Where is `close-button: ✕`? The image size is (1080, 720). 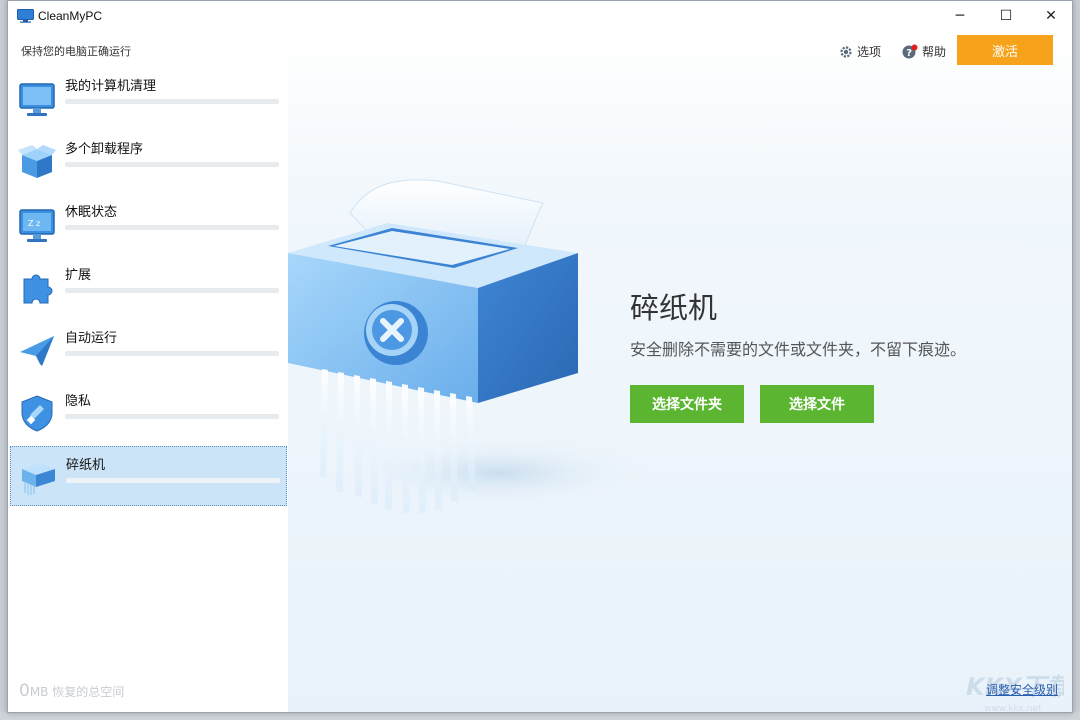
close-button: ✕ is located at coordinates (1050, 16).